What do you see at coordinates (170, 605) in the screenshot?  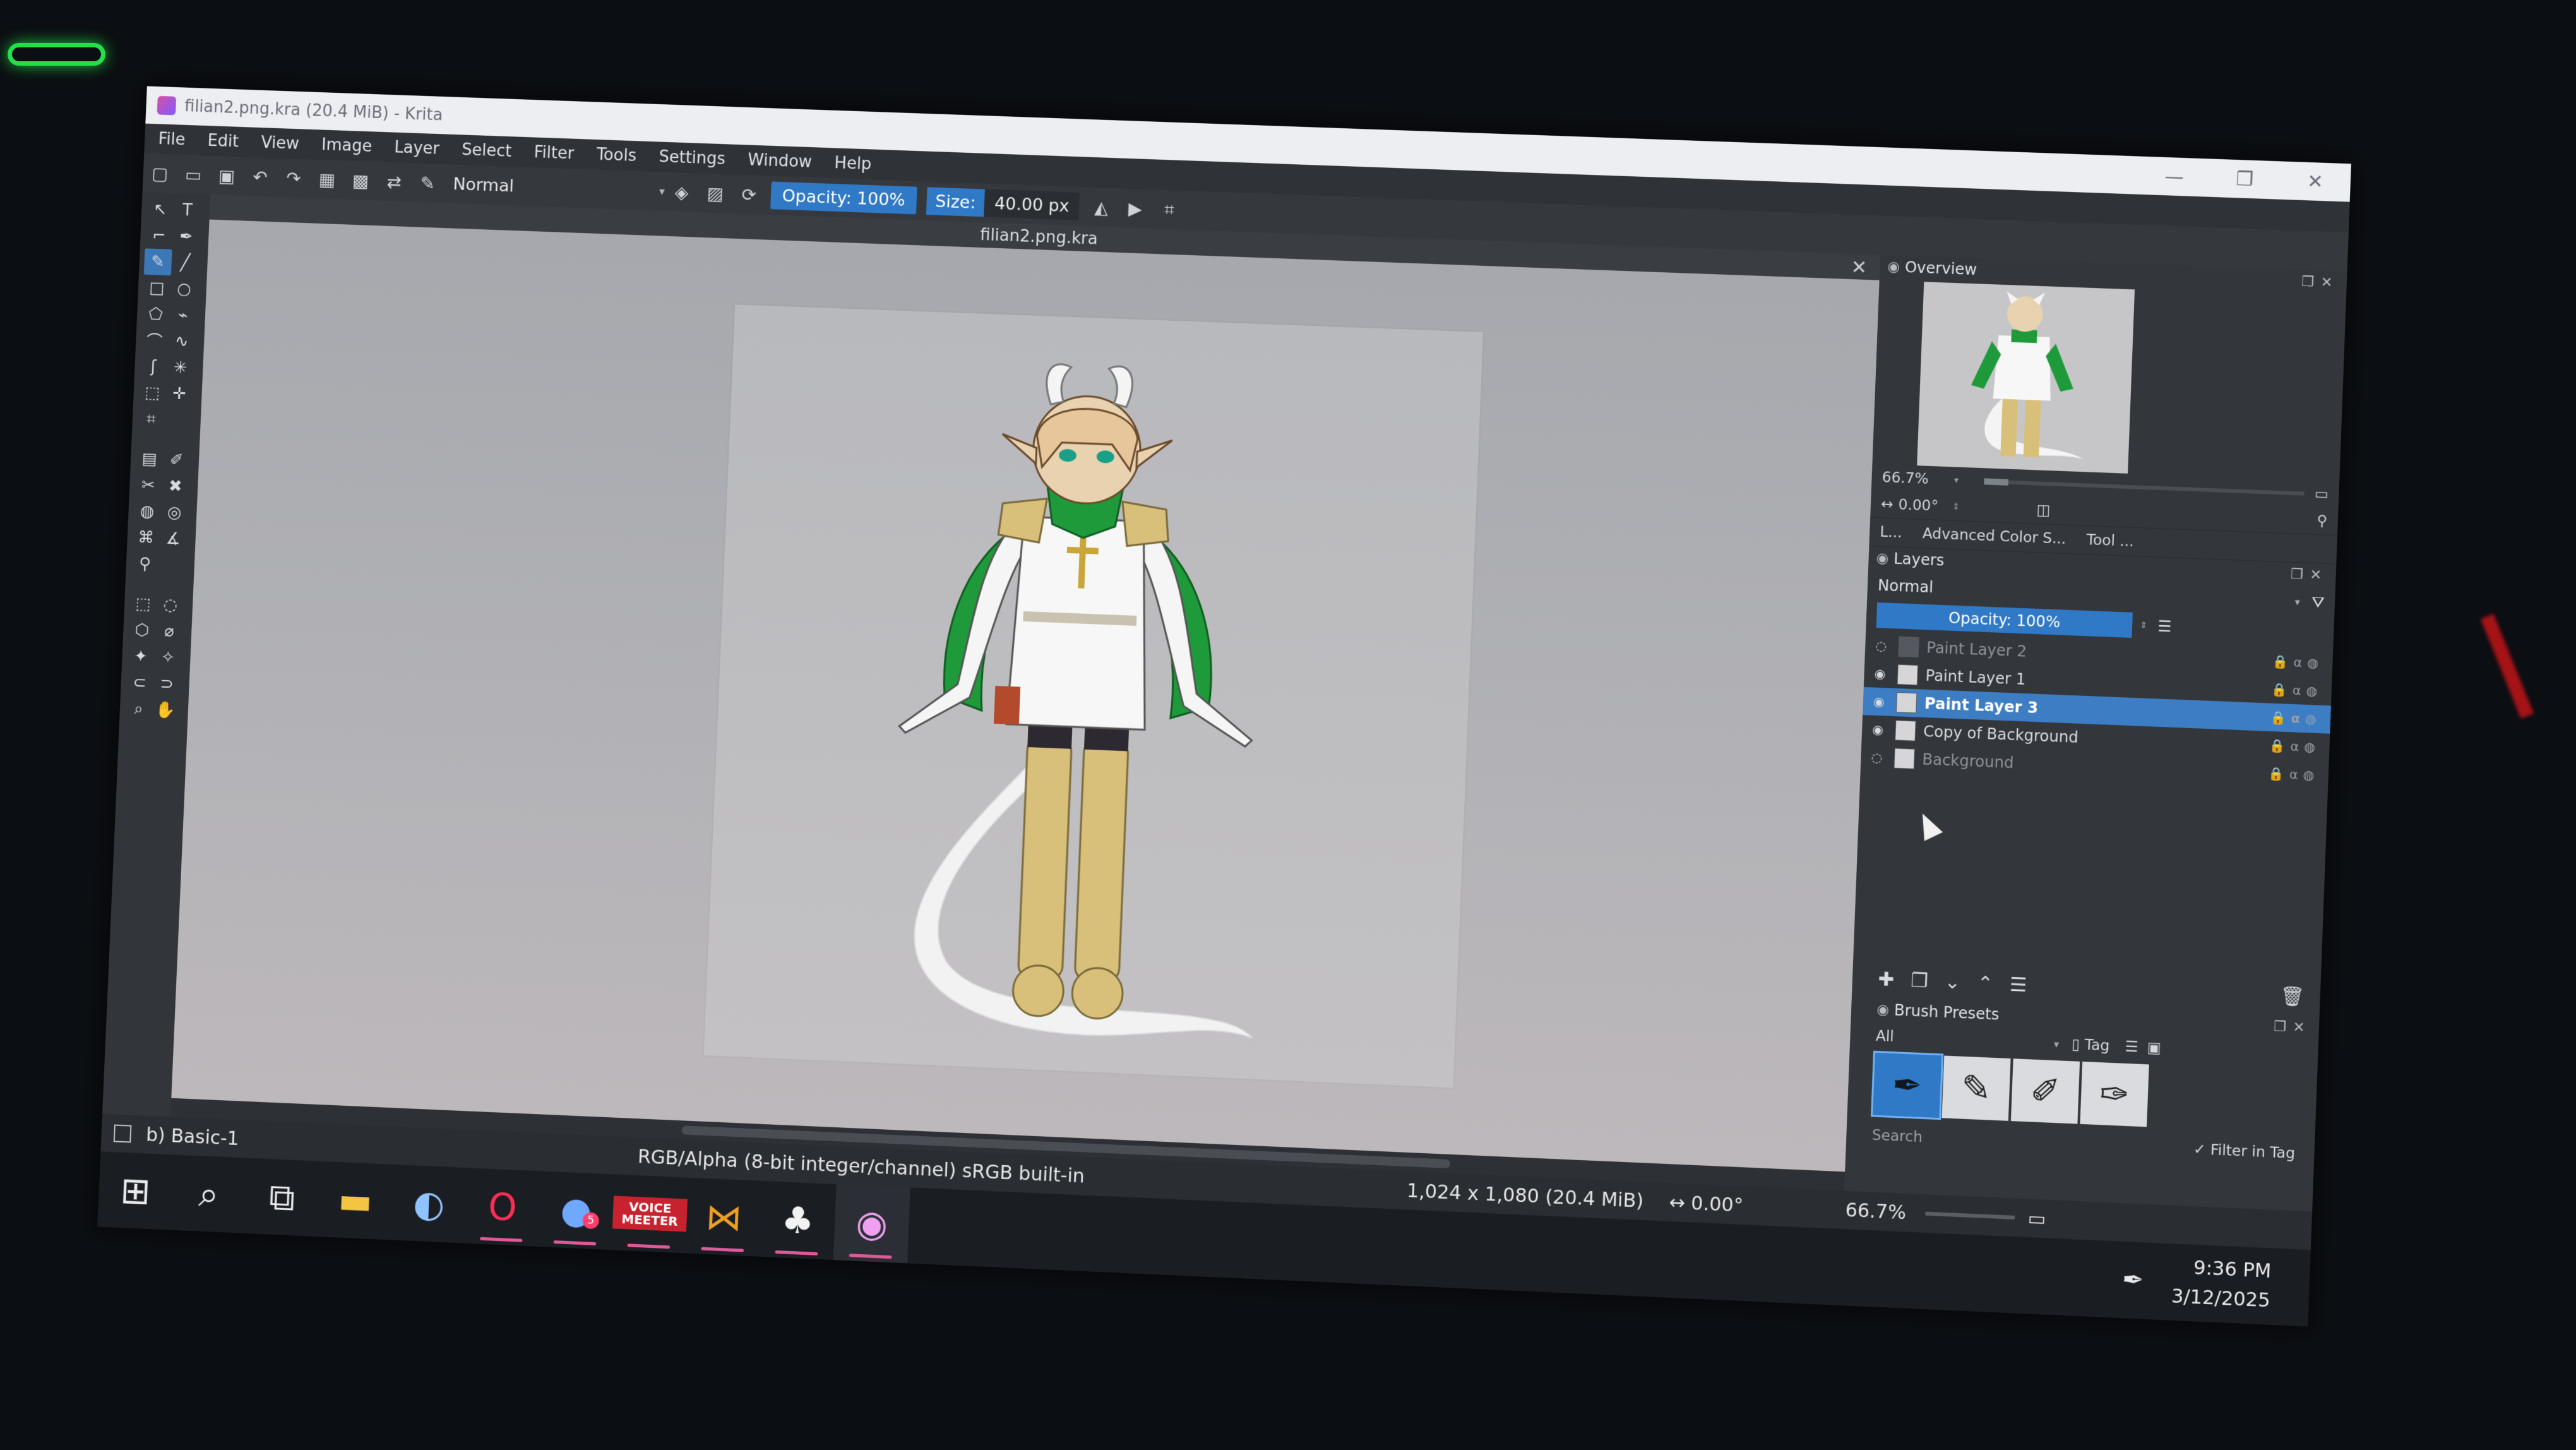 I see `ellipse-select-icon: ◌` at bounding box center [170, 605].